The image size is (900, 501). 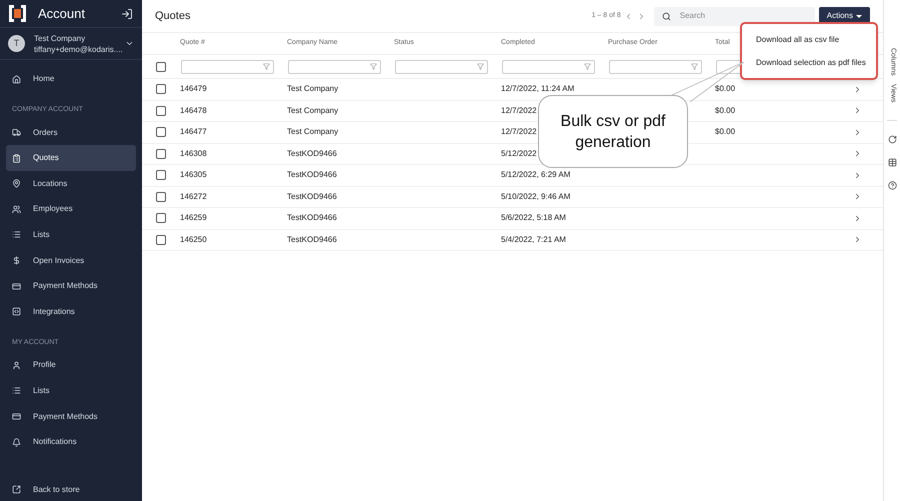 What do you see at coordinates (71, 184) in the screenshot?
I see `nav-item: Locations` at bounding box center [71, 184].